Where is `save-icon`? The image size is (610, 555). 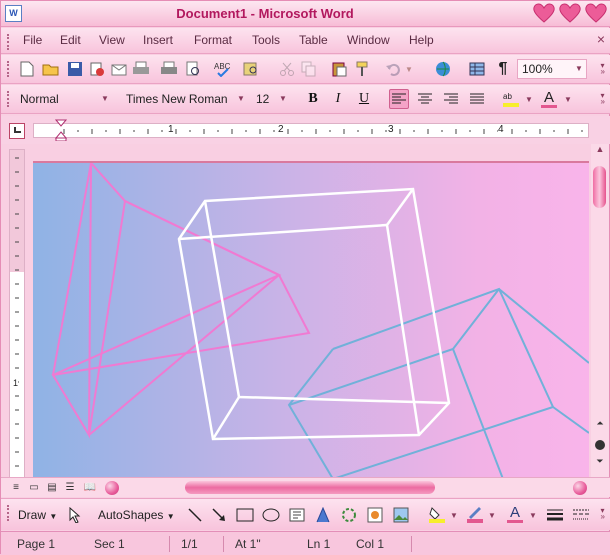 save-icon is located at coordinates (75, 69).